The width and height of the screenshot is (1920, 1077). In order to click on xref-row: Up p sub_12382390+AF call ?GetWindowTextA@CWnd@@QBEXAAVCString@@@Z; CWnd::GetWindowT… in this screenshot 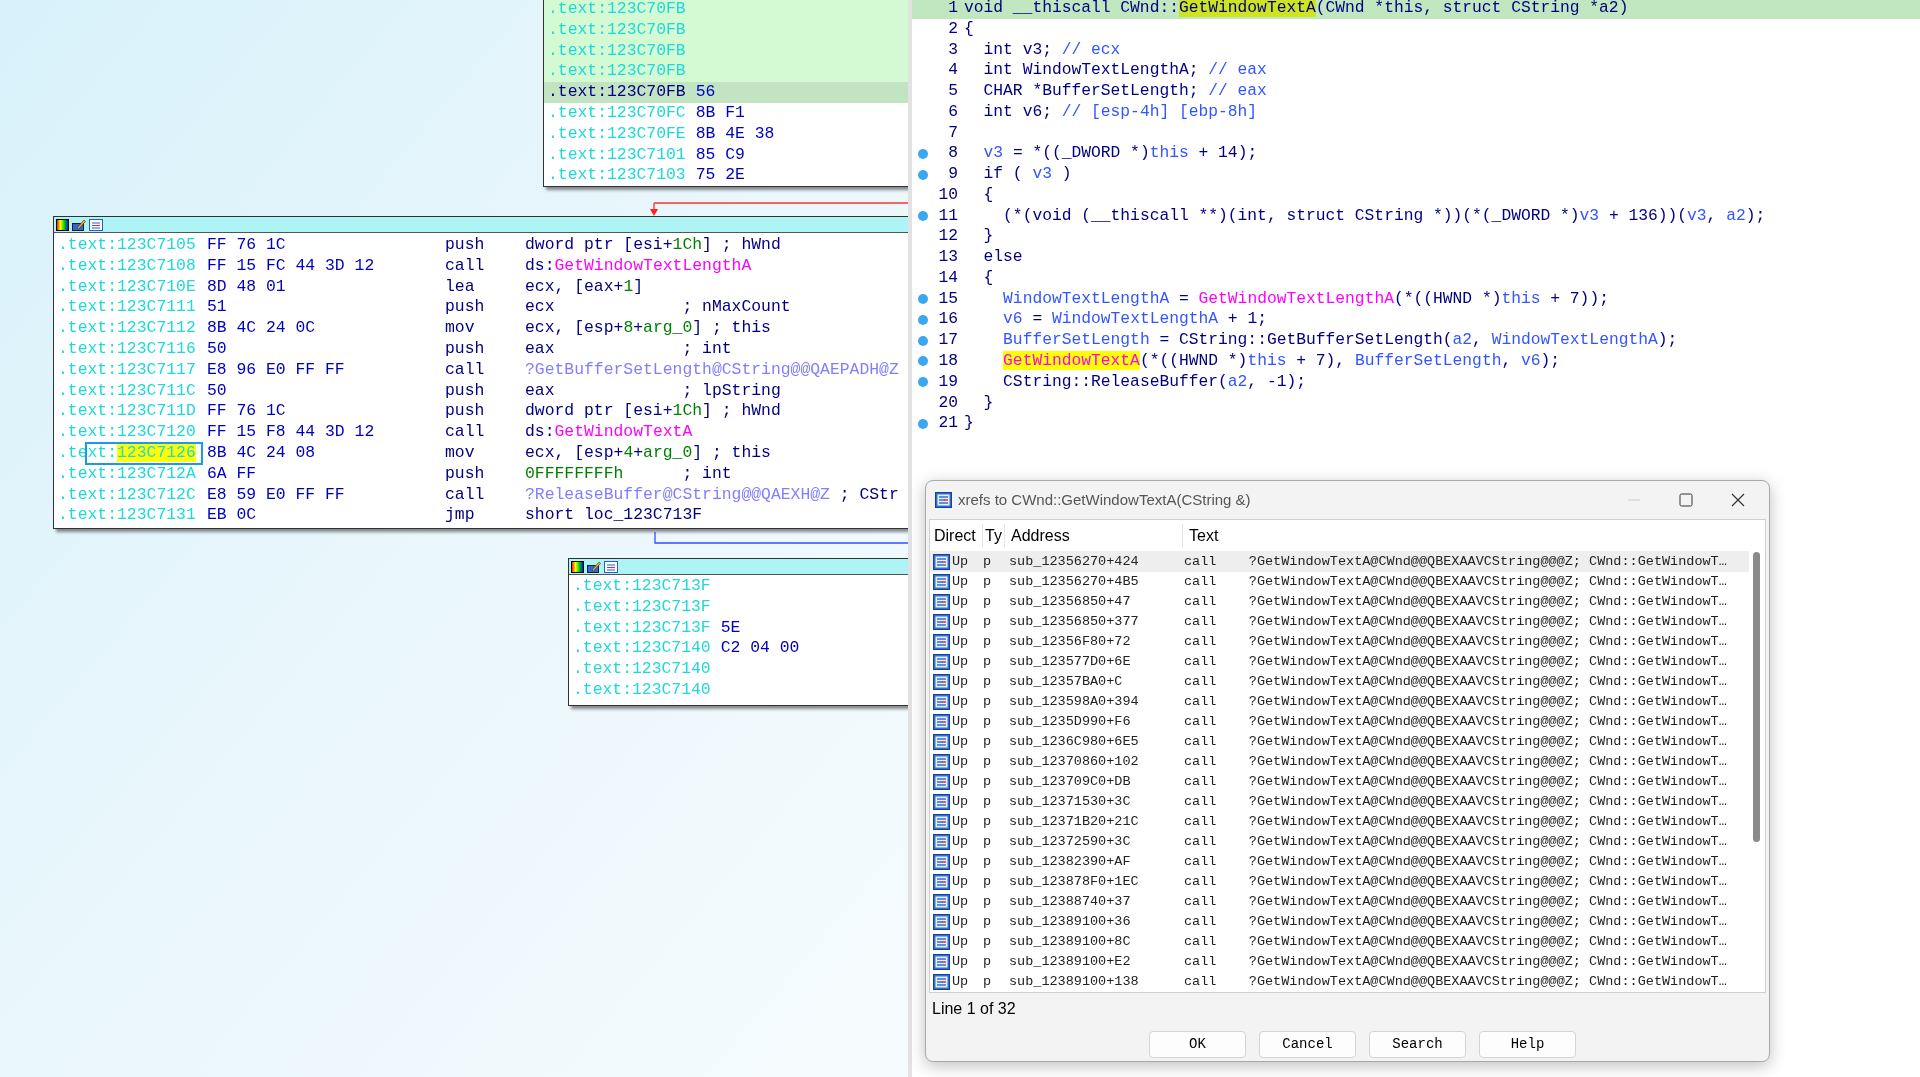, I will do `click(1339, 862)`.